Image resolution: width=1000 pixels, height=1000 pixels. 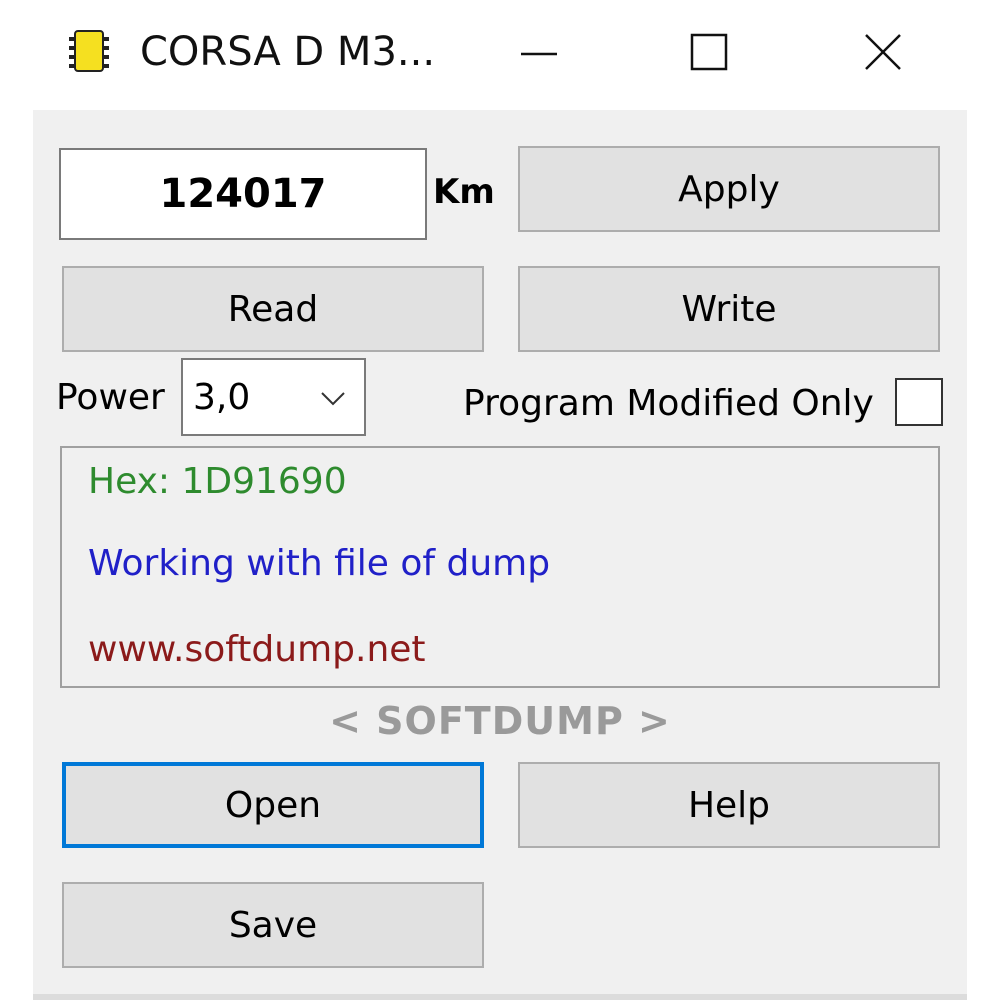 I want to click on apply-button: Apply, so click(x=729, y=189).